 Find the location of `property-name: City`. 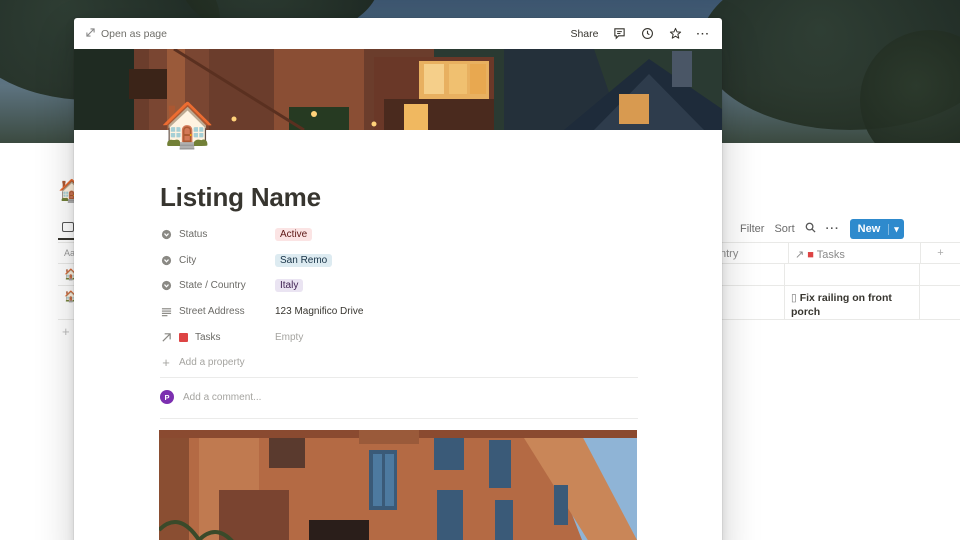

property-name: City is located at coordinates (217, 260).